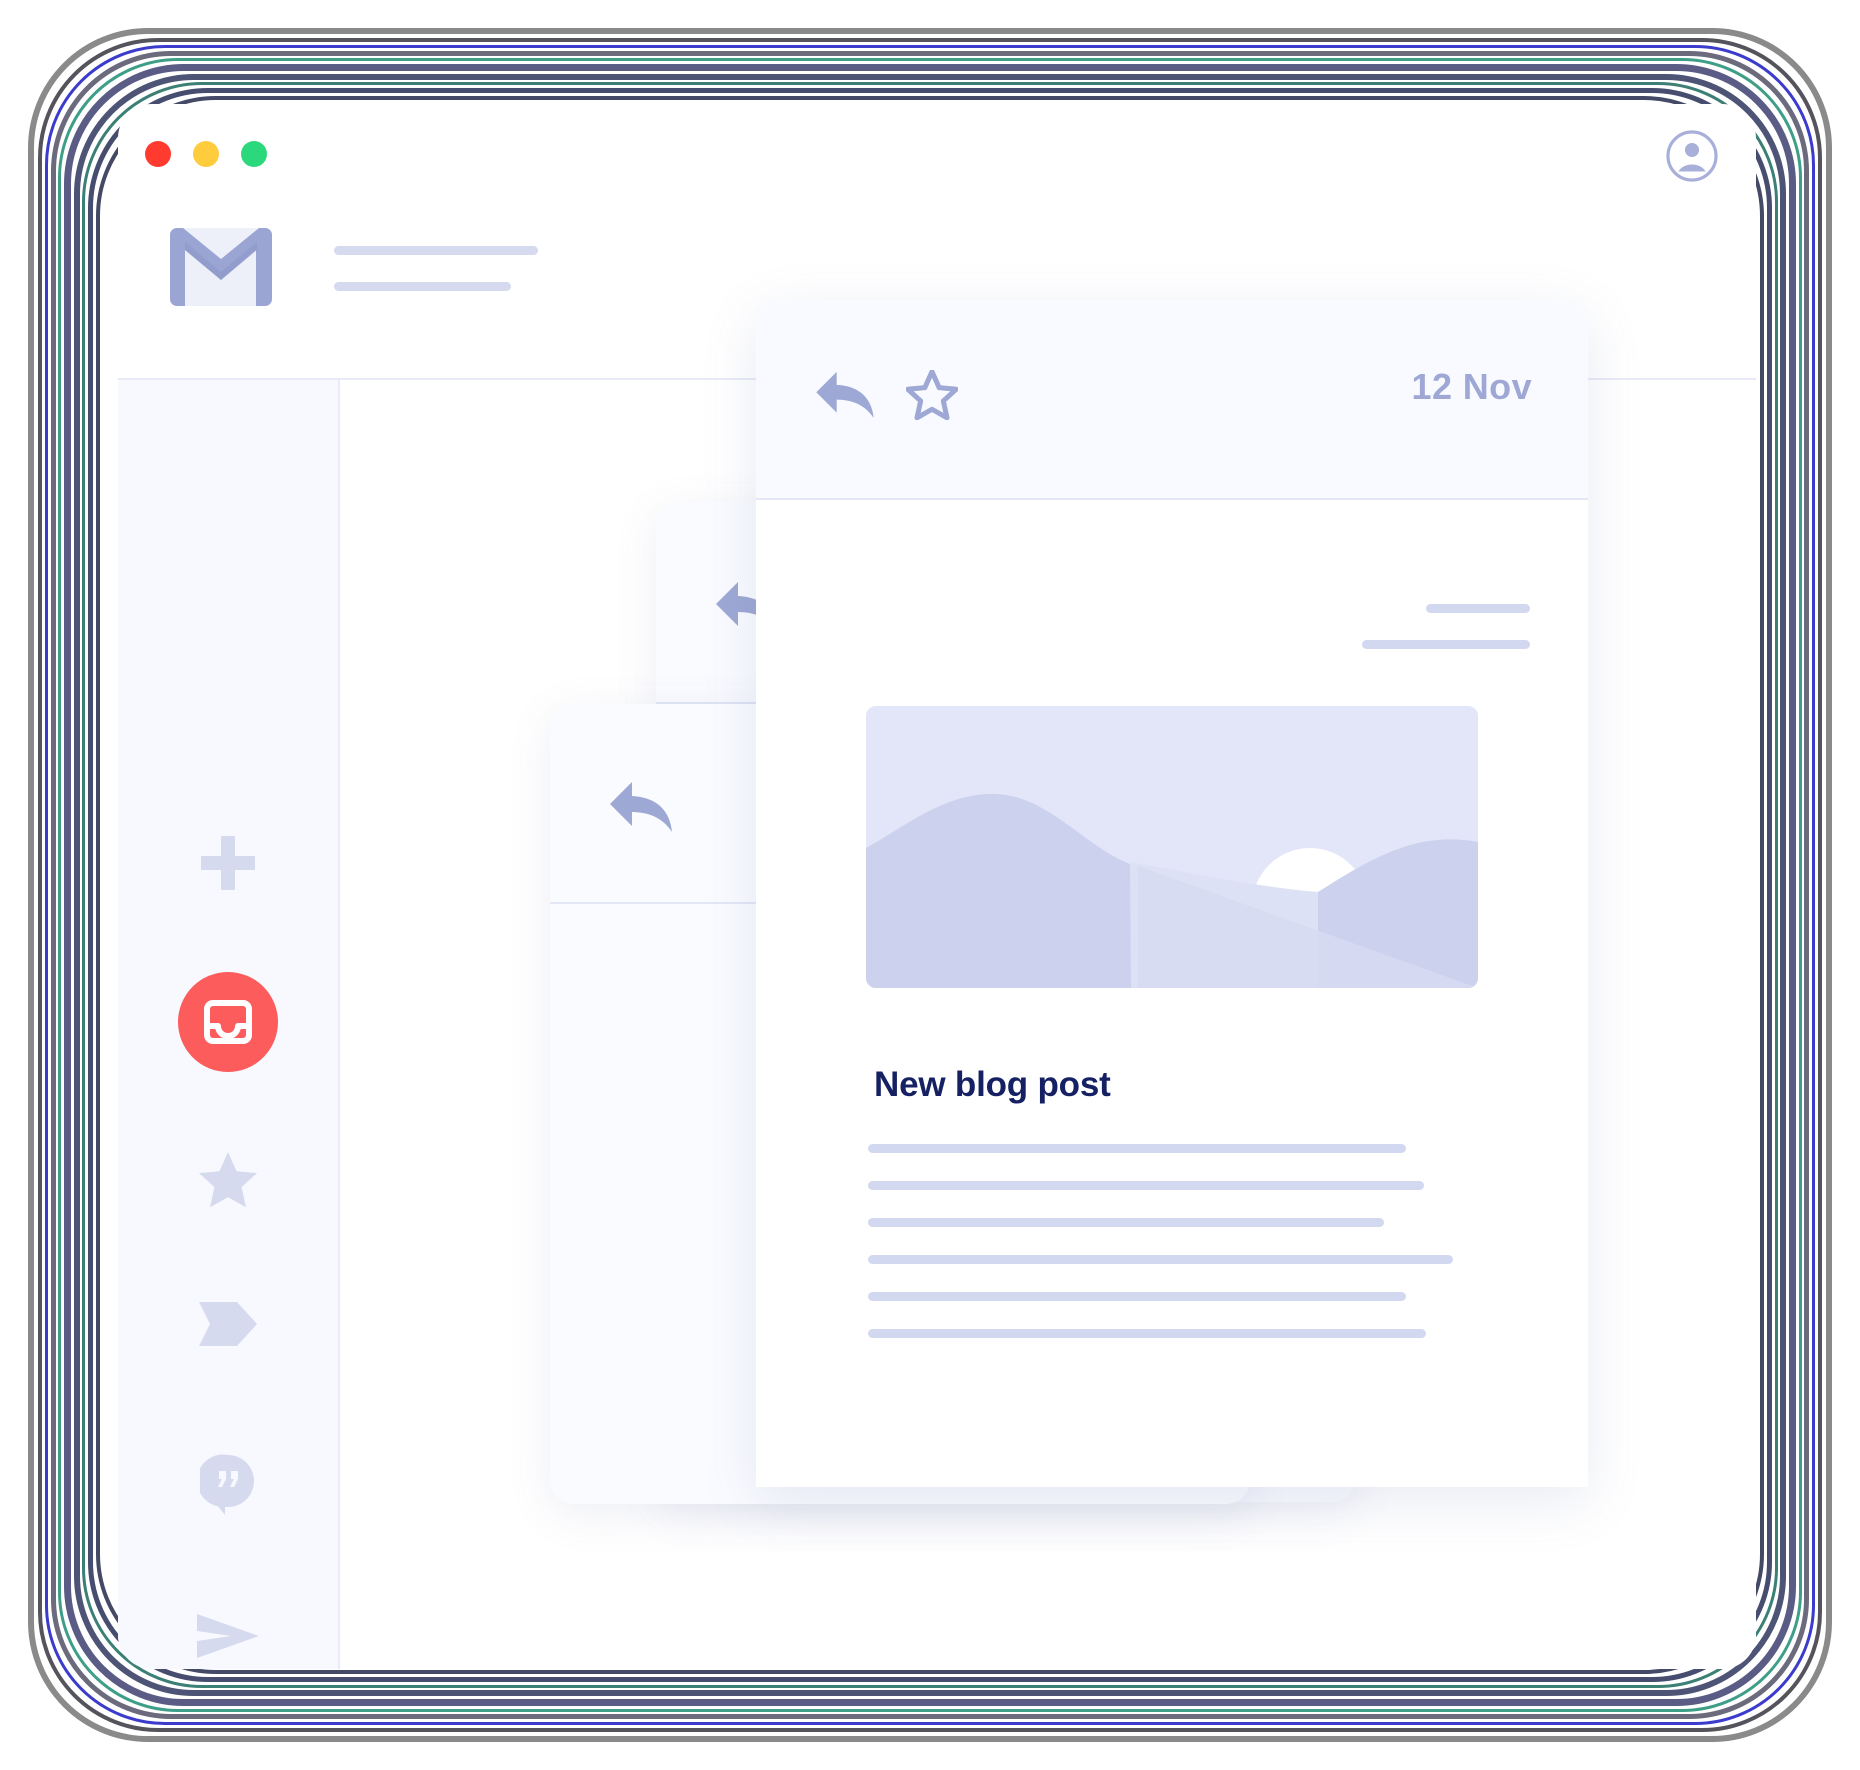 This screenshot has width=1860, height=1770. I want to click on header-placeholder-lines, so click(436, 268).